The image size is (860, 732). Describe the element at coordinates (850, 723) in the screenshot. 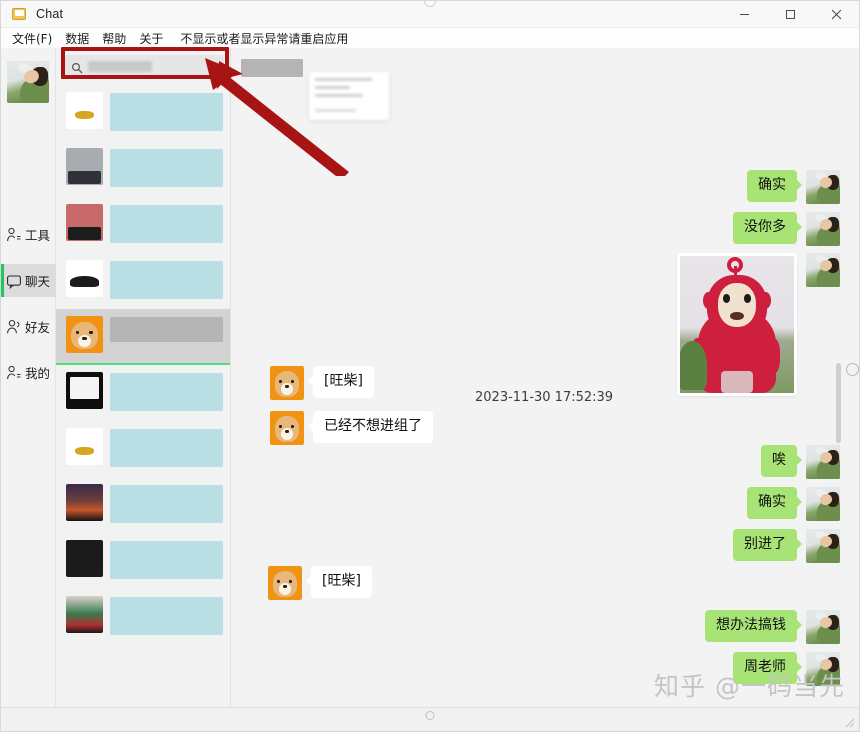

I see `resize-grip-icon` at that location.